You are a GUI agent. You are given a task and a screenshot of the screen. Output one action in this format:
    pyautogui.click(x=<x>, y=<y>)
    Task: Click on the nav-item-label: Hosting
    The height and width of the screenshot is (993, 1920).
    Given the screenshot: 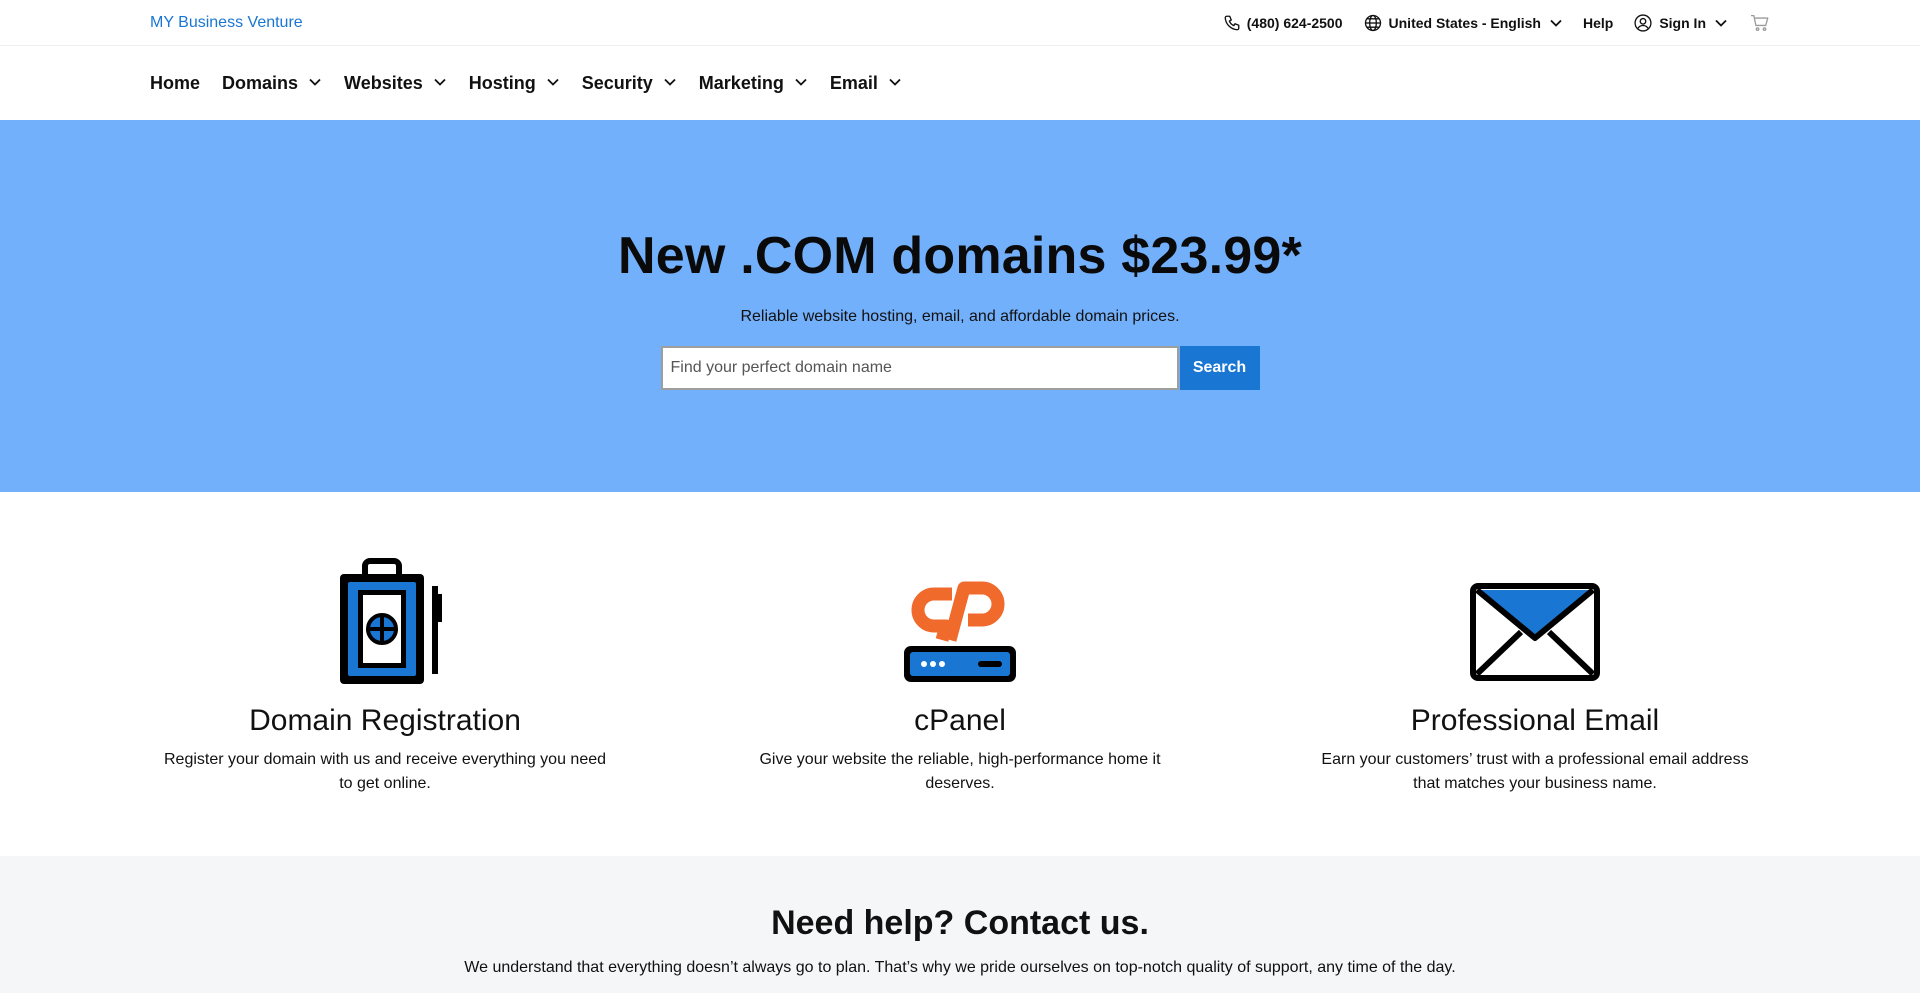 What is the action you would take?
    pyautogui.click(x=502, y=82)
    